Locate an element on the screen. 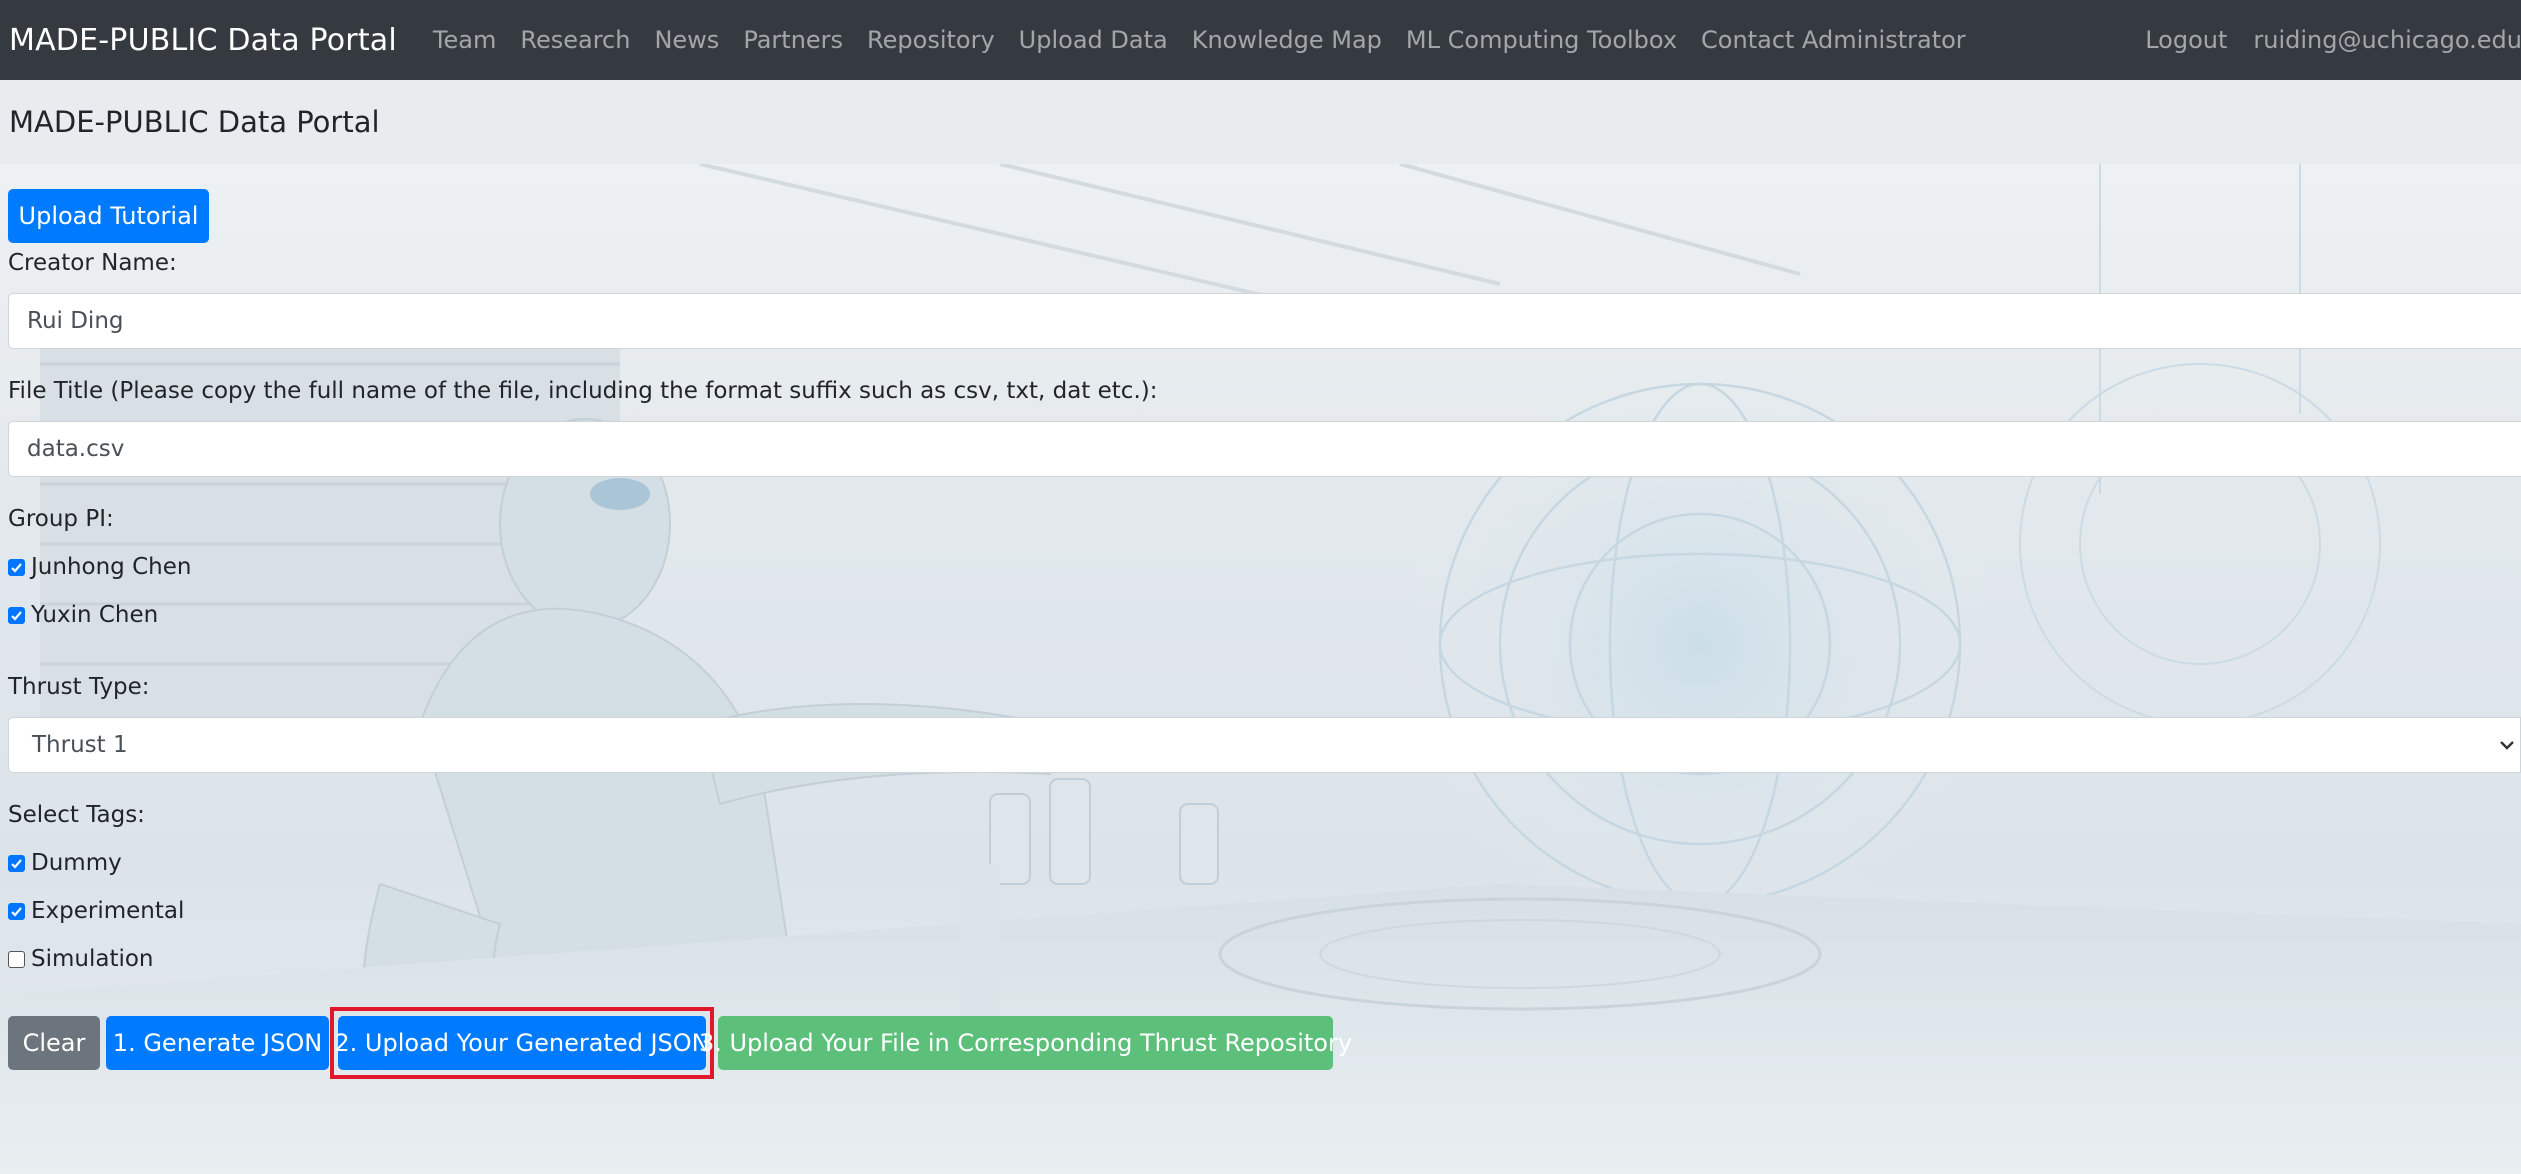  chevron-down-icon is located at coordinates (2507, 745).